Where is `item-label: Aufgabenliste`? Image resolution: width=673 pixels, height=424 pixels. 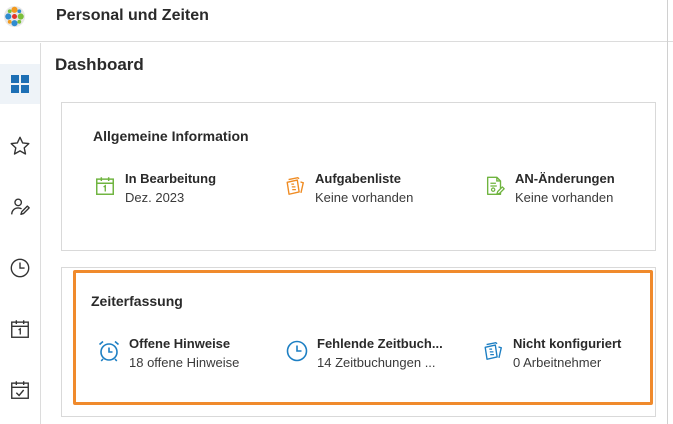 item-label: Aufgabenliste is located at coordinates (358, 178).